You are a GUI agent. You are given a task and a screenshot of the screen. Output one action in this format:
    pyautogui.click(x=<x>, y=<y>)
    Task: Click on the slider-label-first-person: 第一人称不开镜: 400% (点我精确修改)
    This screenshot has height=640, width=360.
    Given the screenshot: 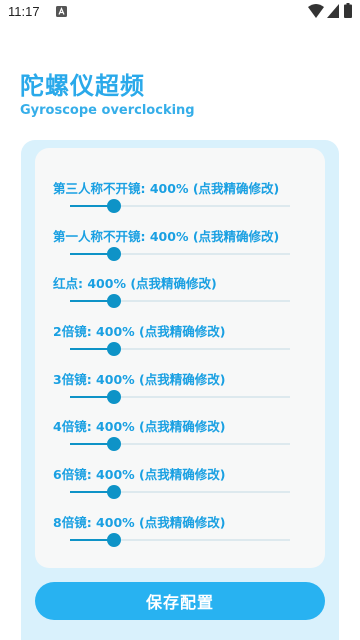 What is the action you would take?
    pyautogui.click(x=166, y=235)
    